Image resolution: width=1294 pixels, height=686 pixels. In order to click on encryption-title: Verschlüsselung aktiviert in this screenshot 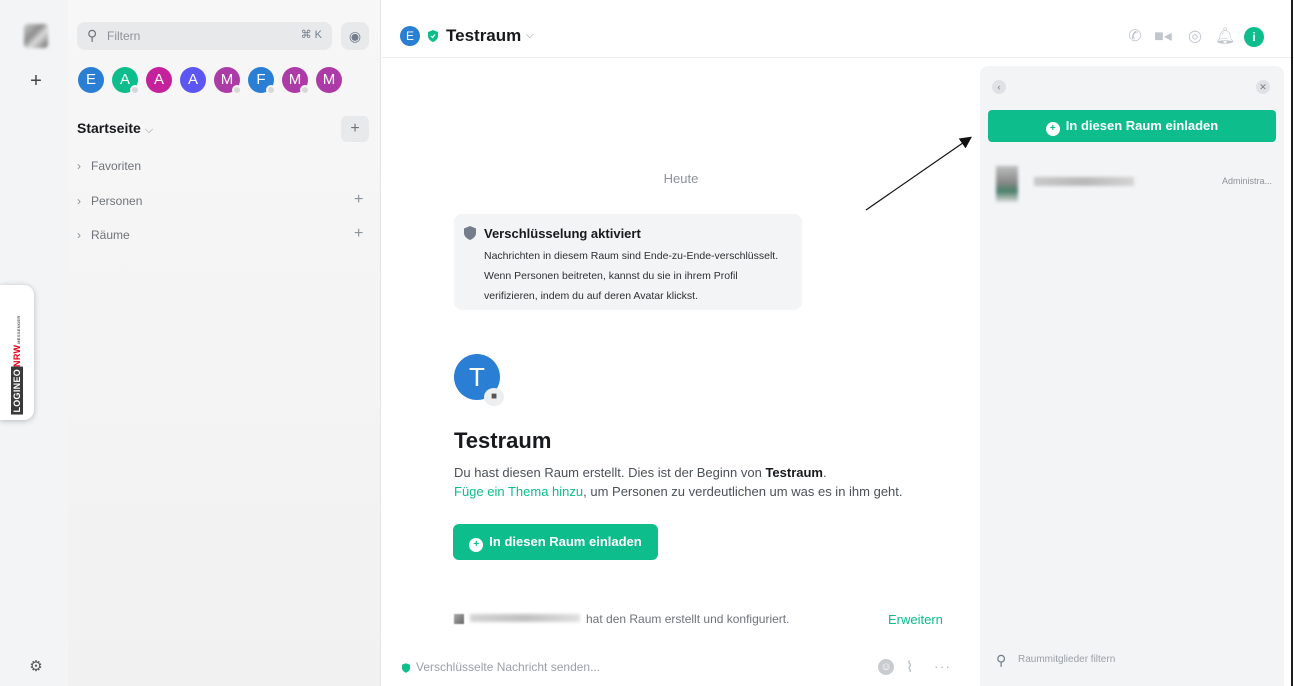, I will do `click(562, 233)`.